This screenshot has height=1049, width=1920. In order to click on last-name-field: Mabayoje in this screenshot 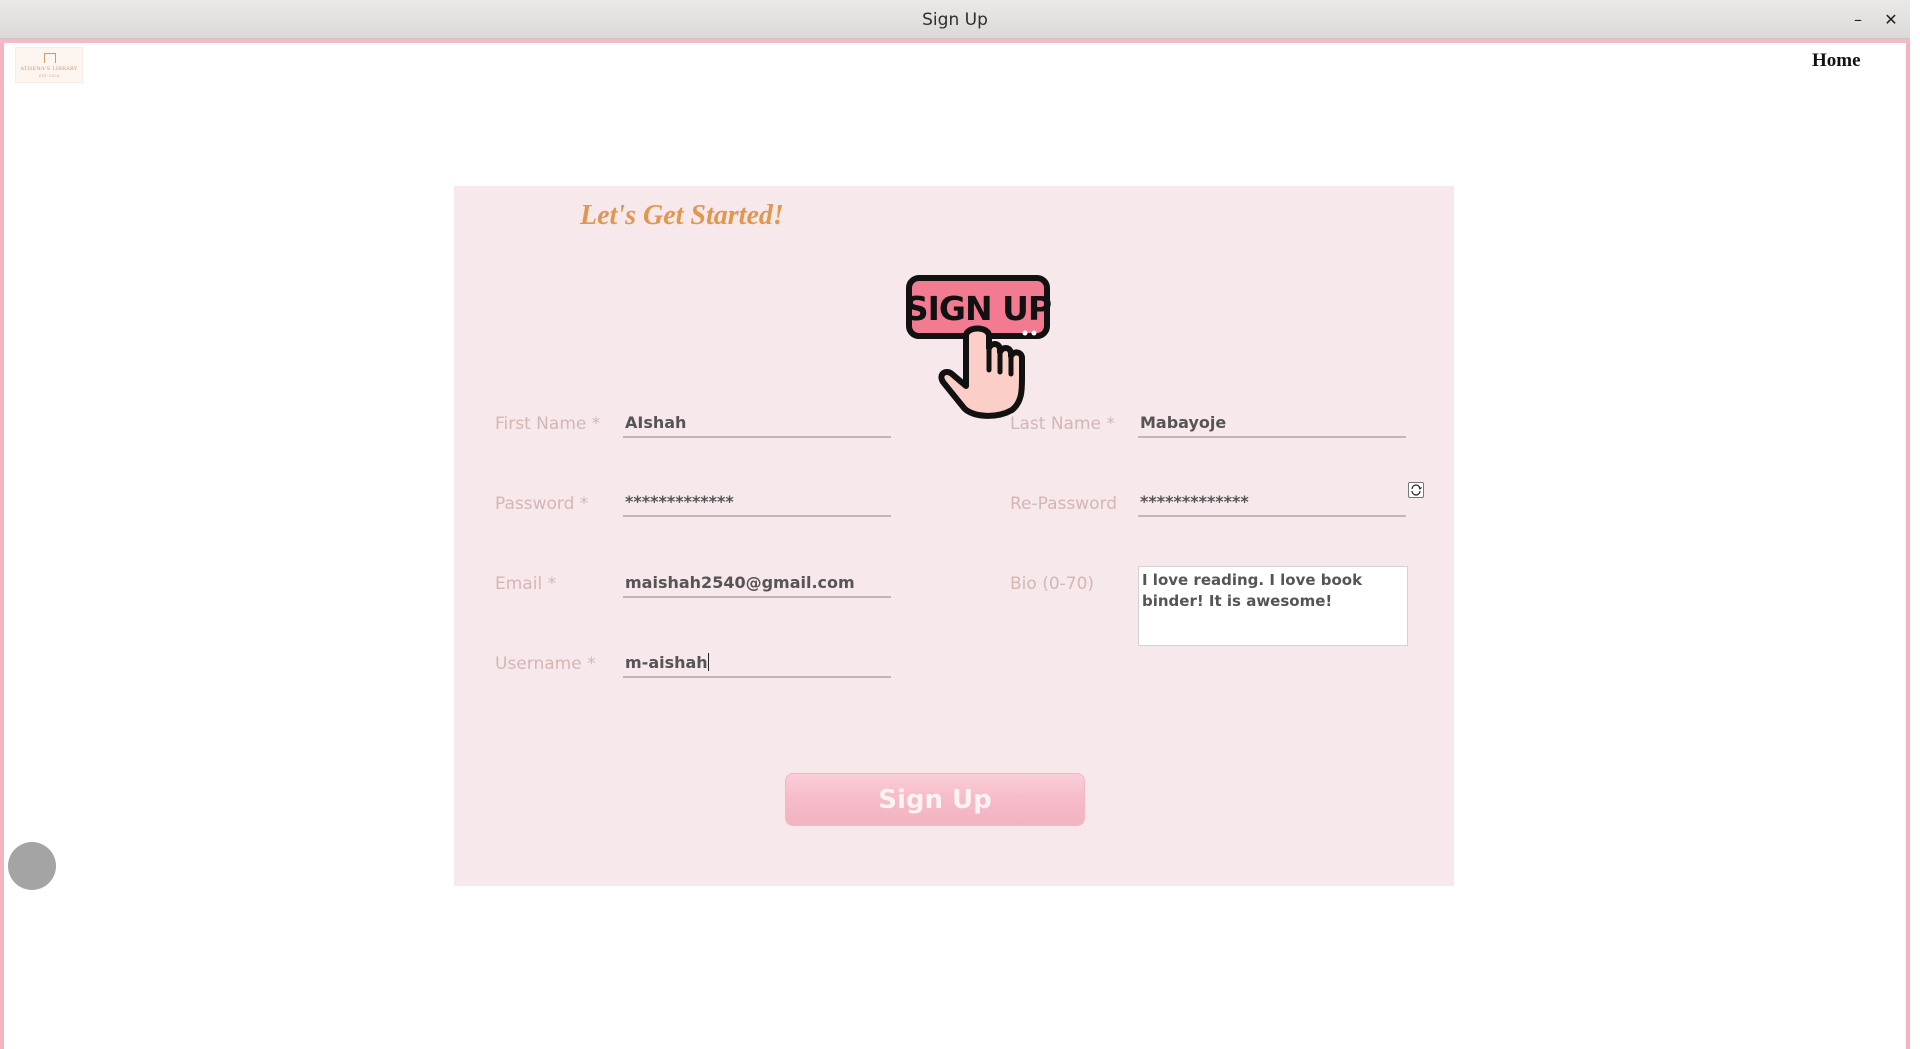, I will do `click(1272, 424)`.